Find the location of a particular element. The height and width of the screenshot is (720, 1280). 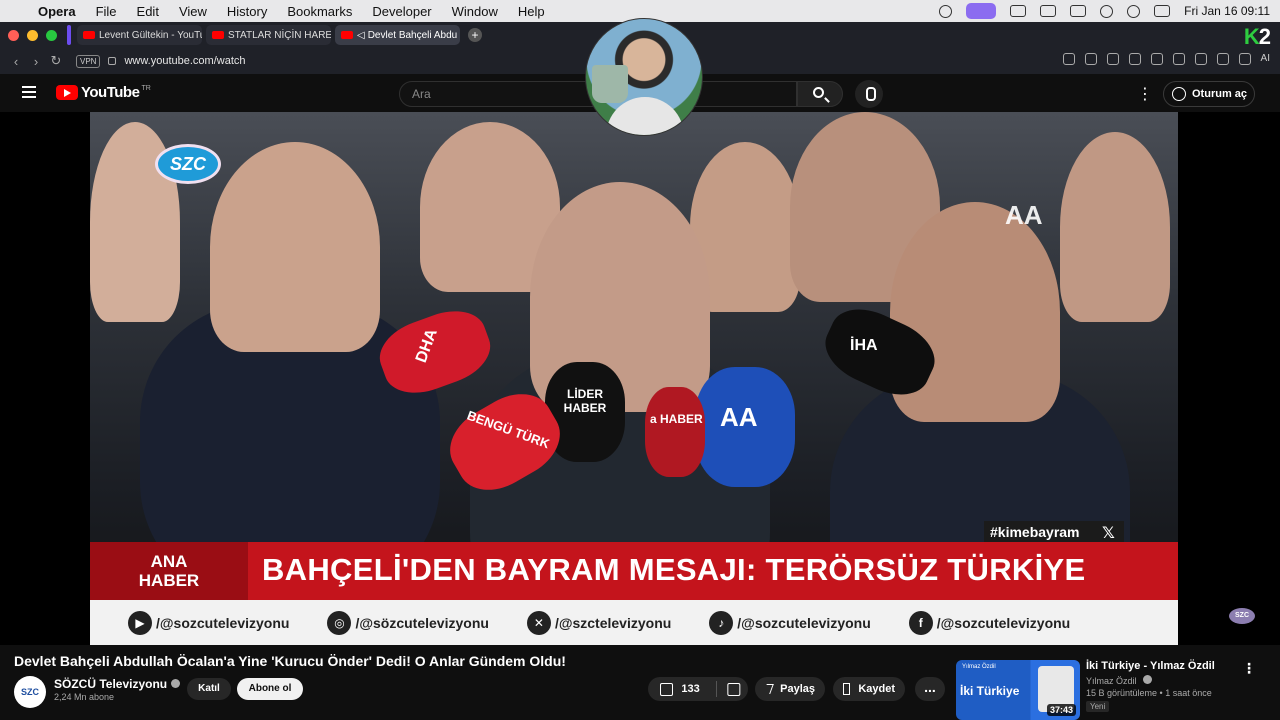

menu-help: Help is located at coordinates (531, 11).